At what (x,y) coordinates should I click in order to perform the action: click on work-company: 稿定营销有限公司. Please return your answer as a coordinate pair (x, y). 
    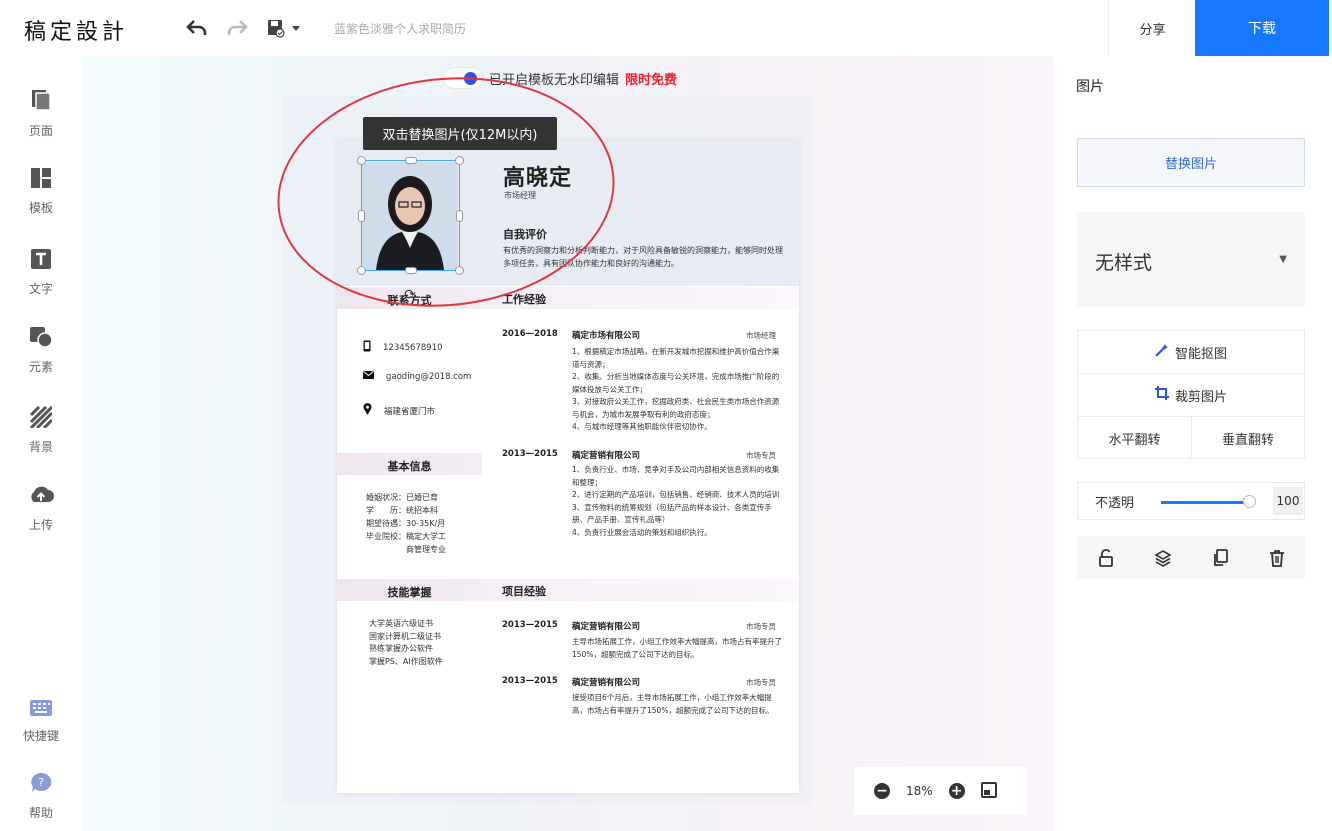
    Looking at the image, I should click on (606, 455).